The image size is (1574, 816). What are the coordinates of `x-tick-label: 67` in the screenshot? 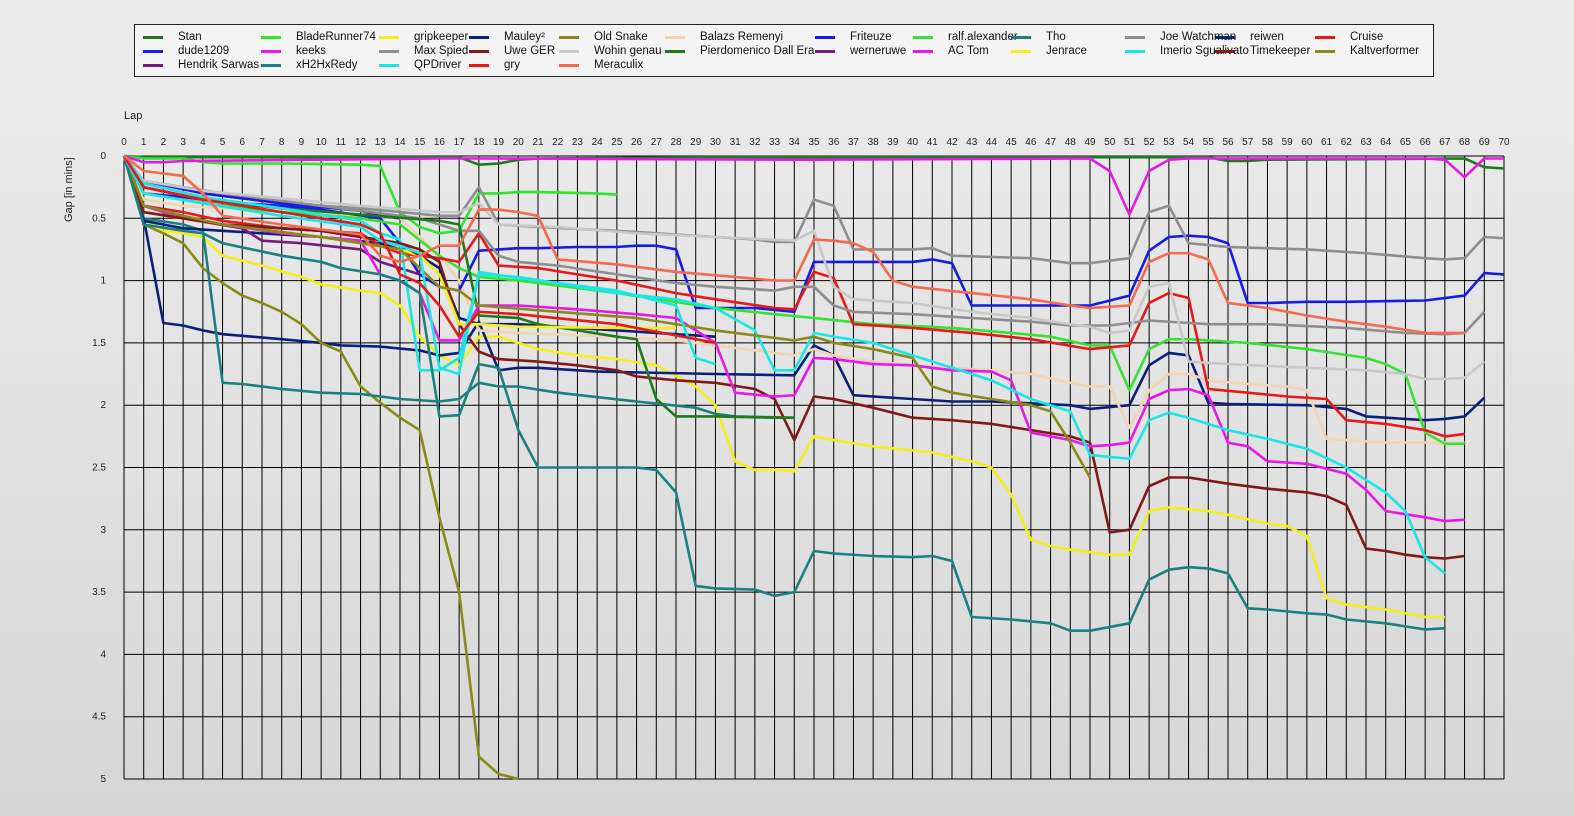 It's located at (1445, 142).